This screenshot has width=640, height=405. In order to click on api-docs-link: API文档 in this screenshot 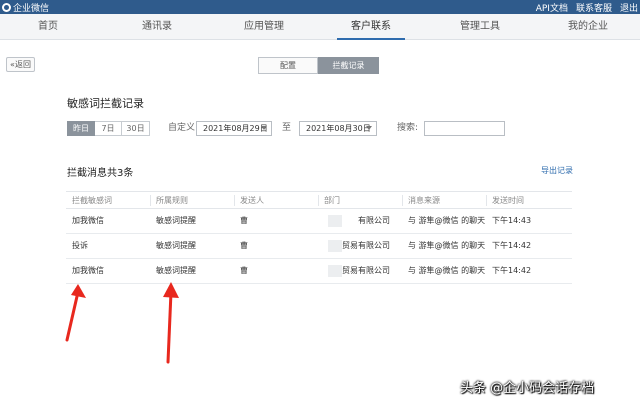, I will do `click(552, 7)`.